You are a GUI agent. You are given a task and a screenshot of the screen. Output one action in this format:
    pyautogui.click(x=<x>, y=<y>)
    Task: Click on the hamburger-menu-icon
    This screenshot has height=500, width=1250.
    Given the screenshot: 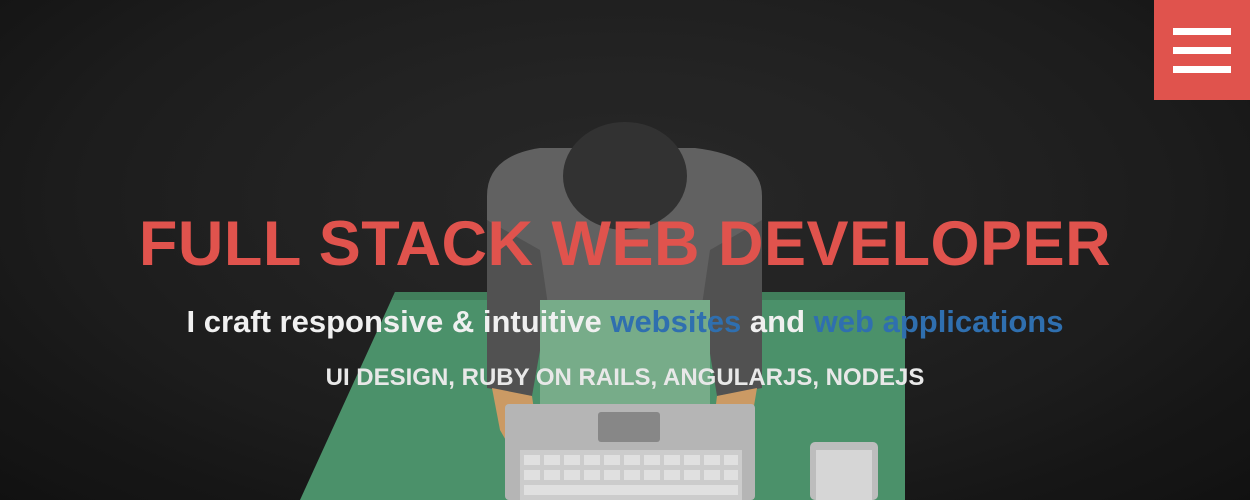 What is the action you would take?
    pyautogui.click(x=1202, y=31)
    